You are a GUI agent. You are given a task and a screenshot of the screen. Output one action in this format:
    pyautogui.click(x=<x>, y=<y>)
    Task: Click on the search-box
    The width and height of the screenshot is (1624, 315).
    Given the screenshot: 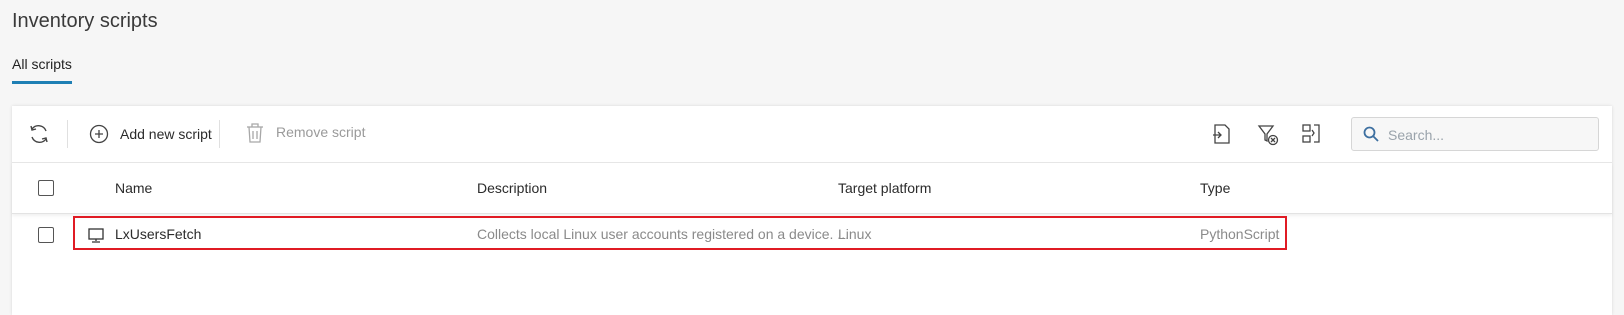 What is the action you would take?
    pyautogui.click(x=1475, y=134)
    